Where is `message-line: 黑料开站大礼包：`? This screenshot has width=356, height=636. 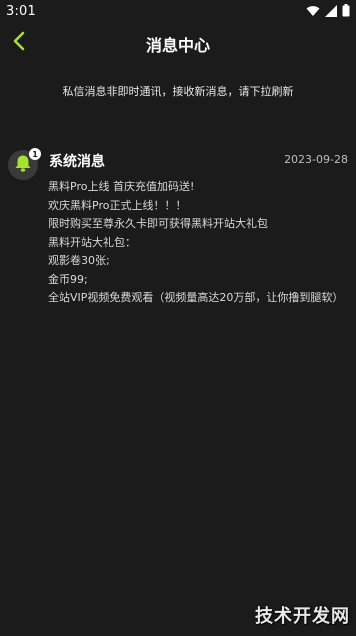
message-line: 黑料开站大礼包： is located at coordinates (92, 242).